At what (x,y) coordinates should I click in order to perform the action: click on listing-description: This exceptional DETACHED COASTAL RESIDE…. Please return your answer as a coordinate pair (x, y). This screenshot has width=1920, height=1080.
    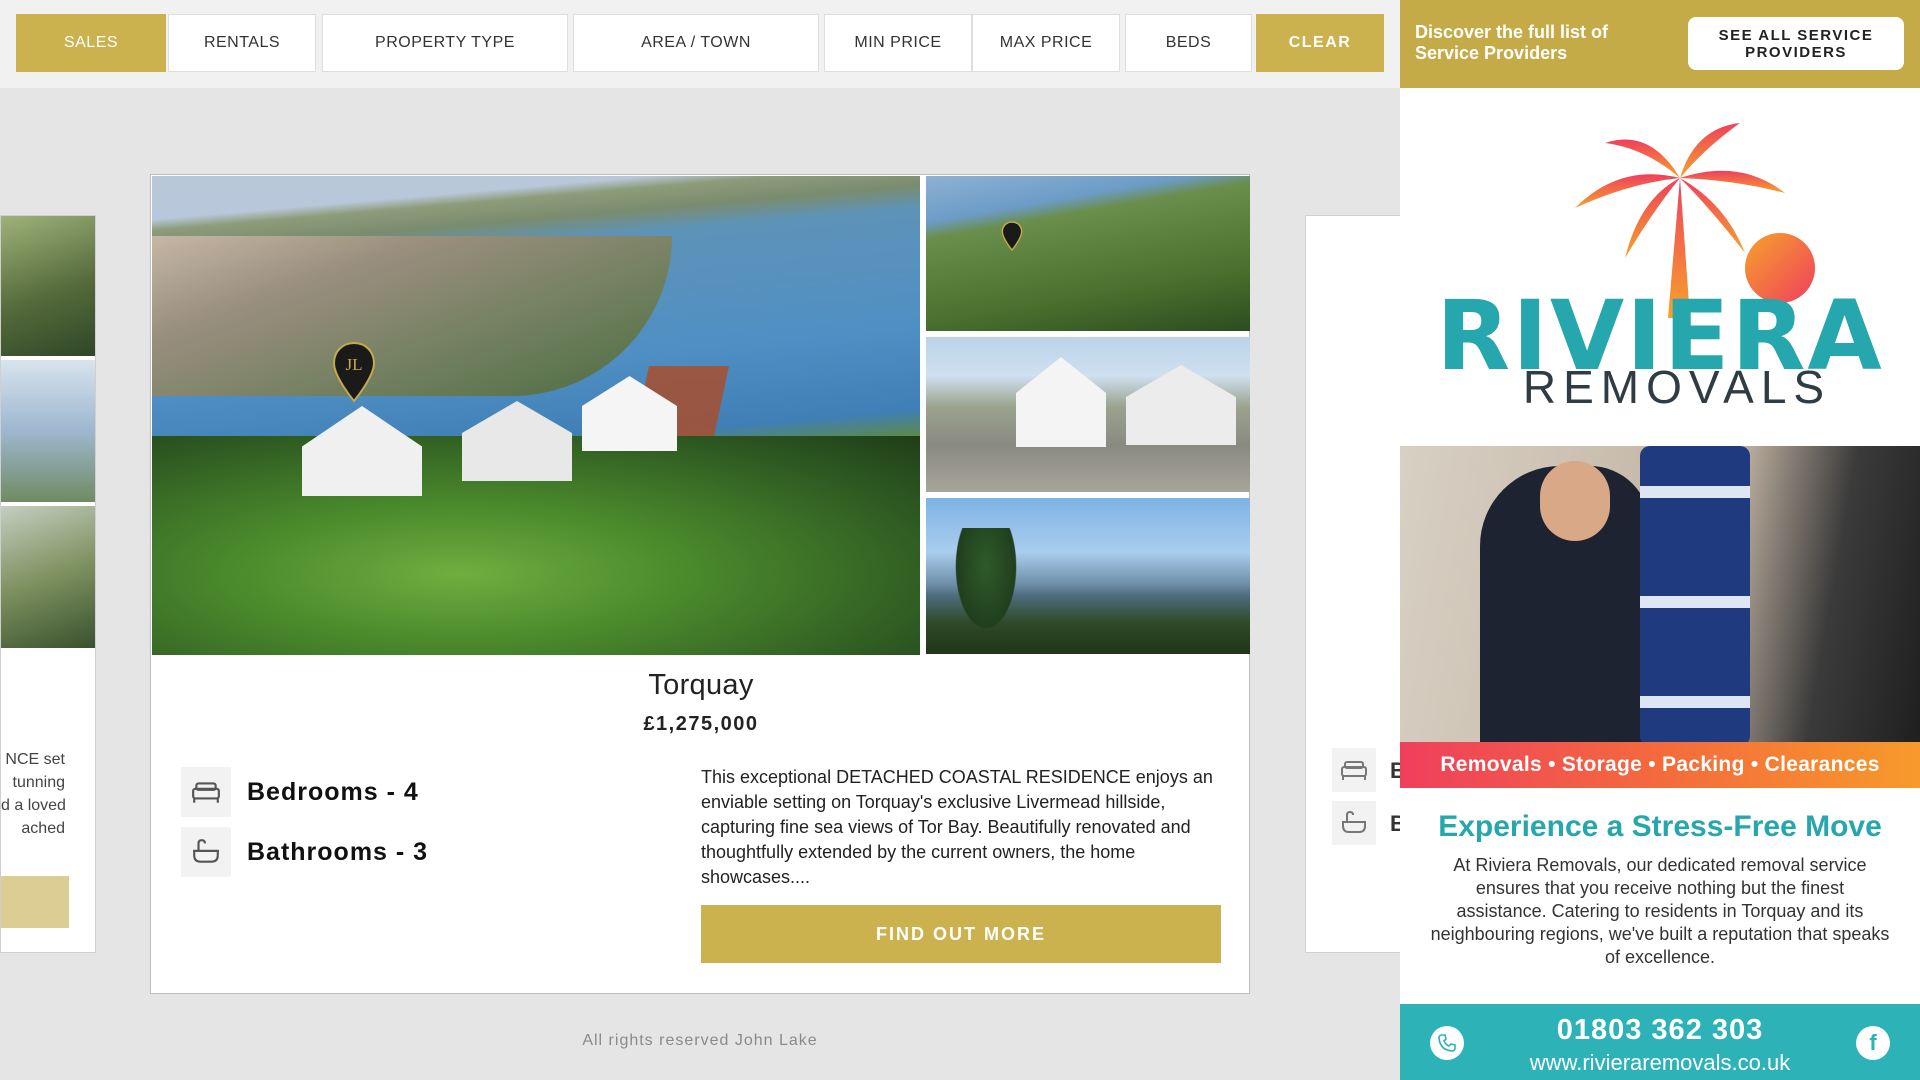
    Looking at the image, I should click on (957, 827).